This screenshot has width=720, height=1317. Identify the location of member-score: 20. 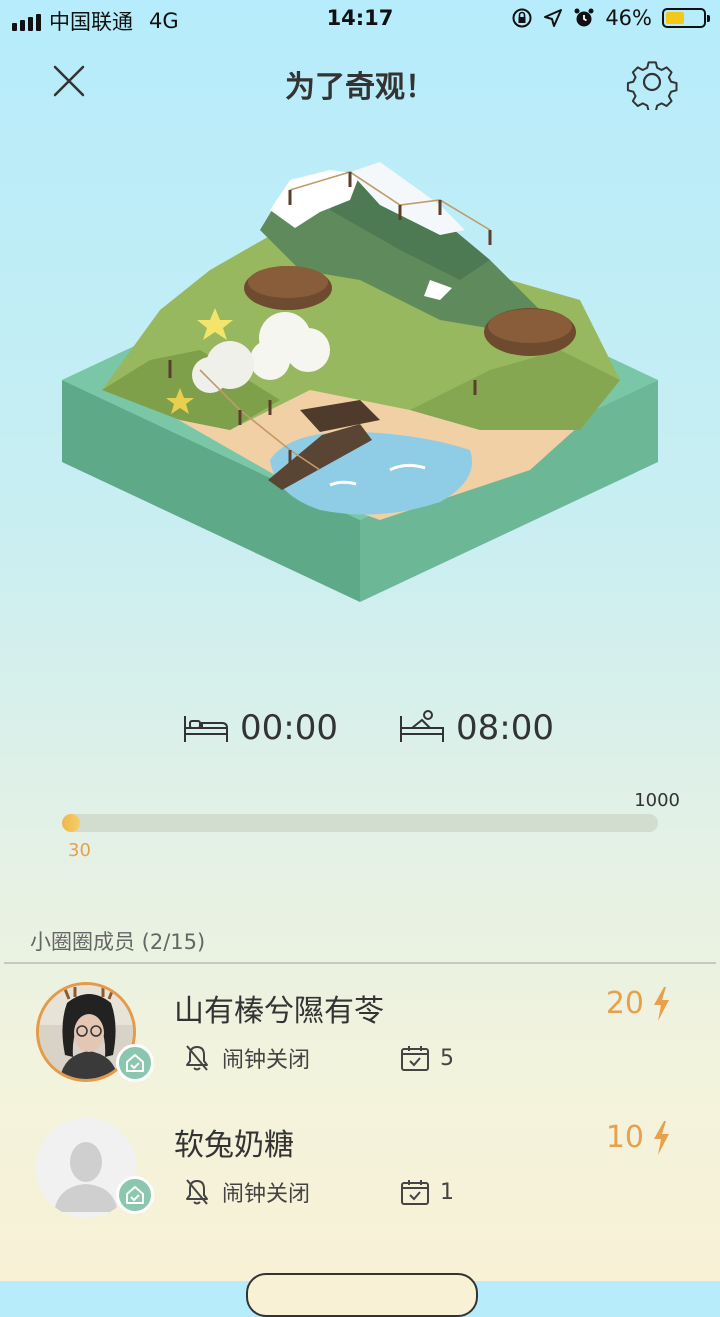
(638, 1003).